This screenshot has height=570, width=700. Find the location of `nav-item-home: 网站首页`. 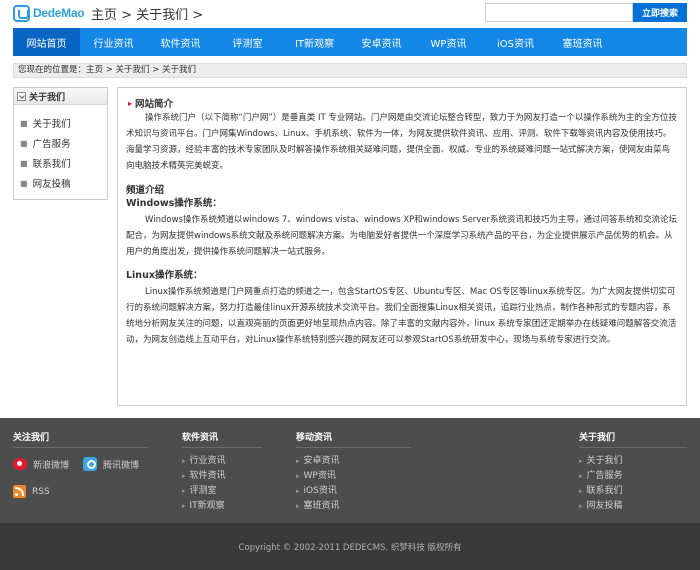

nav-item-home: 网站首页 is located at coordinates (46, 42).